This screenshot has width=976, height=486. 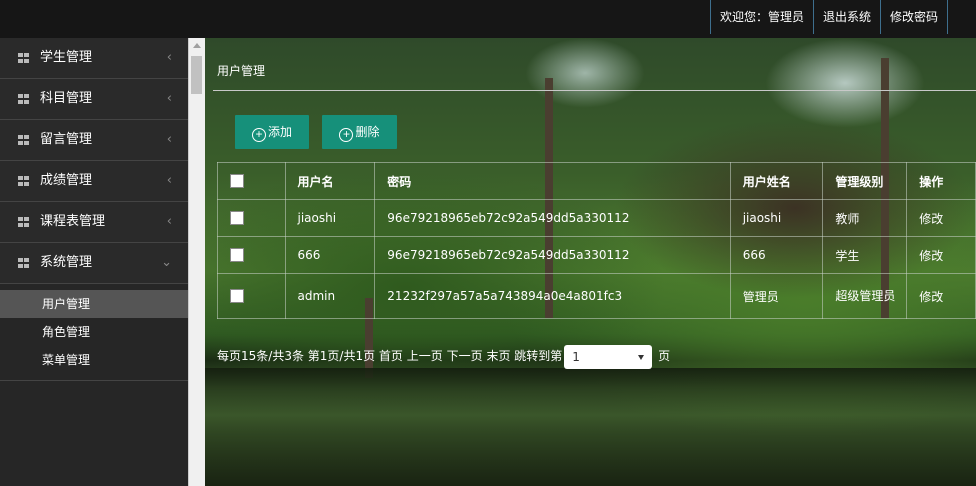 I want to click on sidebar-item-label: 留言管理, so click(x=66, y=139).